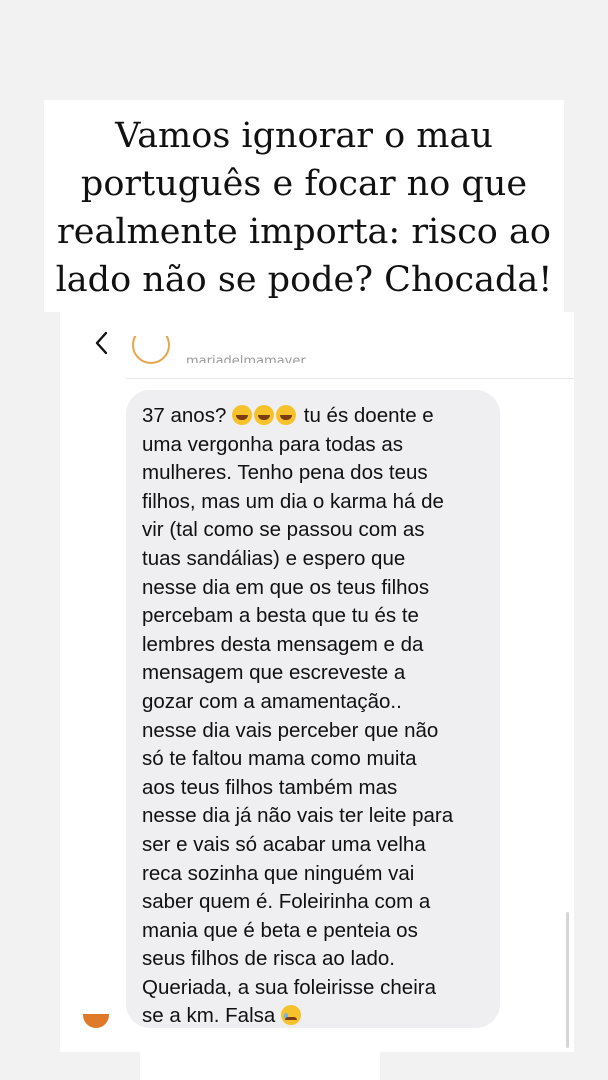  Describe the element at coordinates (286, 902) in the screenshot. I see `message-line: saber quem é. Foleirinha com a` at that location.